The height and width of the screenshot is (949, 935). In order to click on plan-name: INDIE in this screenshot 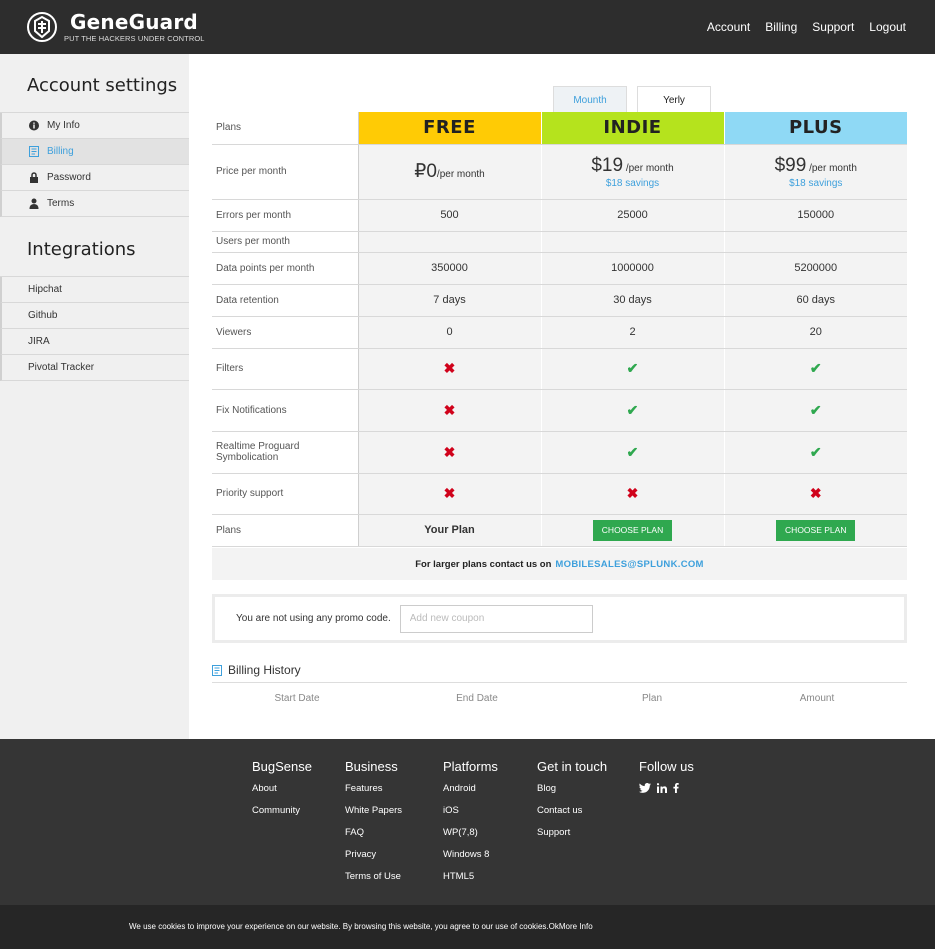, I will do `click(632, 128)`.